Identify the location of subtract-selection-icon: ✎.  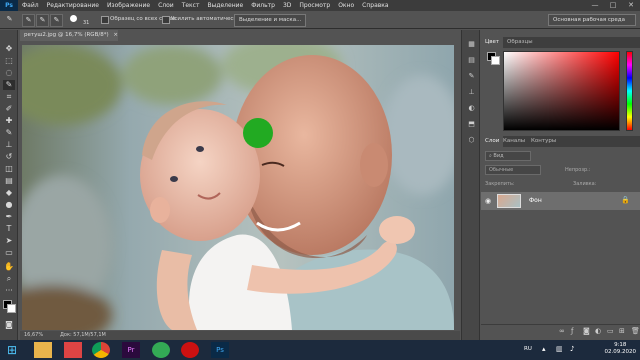
(56, 20).